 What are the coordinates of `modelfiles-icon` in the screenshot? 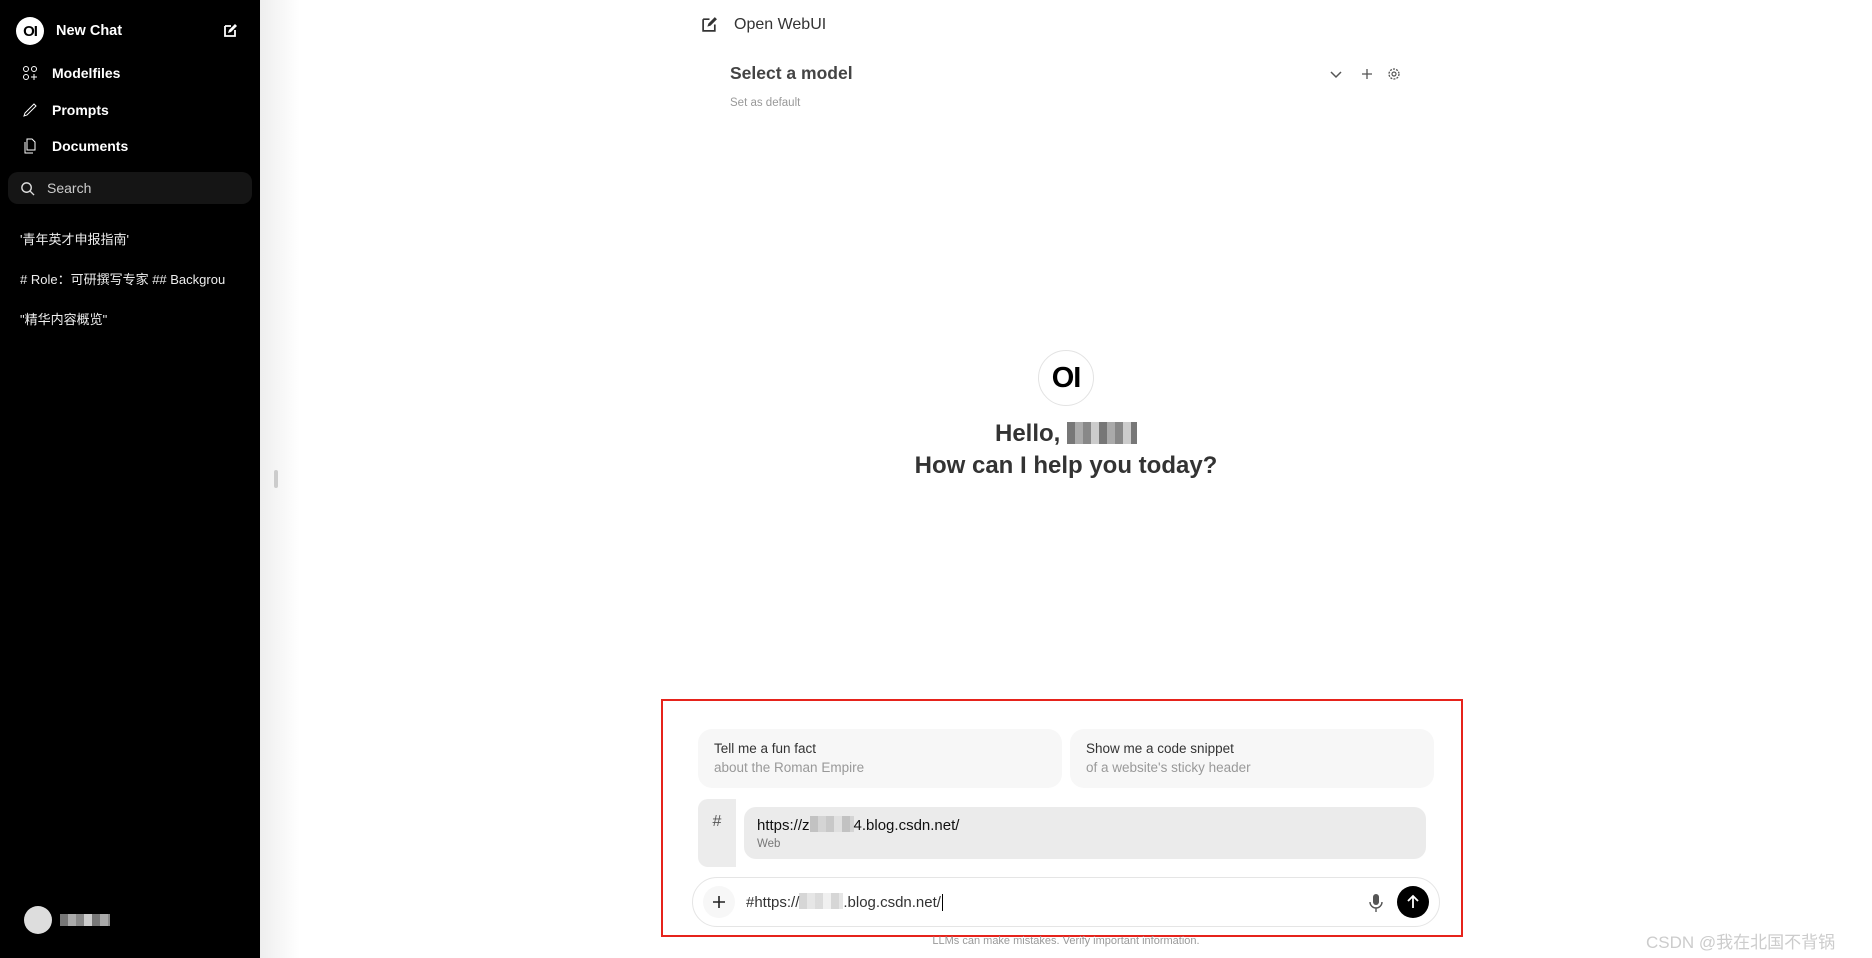 It's located at (30, 73).